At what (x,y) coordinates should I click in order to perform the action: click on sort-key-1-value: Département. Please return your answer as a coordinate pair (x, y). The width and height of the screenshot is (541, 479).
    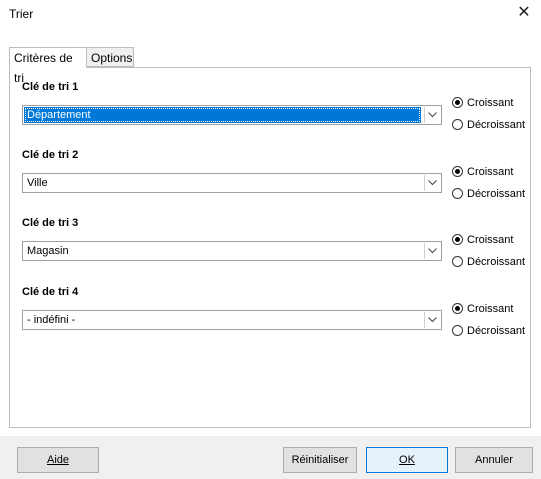
    Looking at the image, I should click on (222, 115).